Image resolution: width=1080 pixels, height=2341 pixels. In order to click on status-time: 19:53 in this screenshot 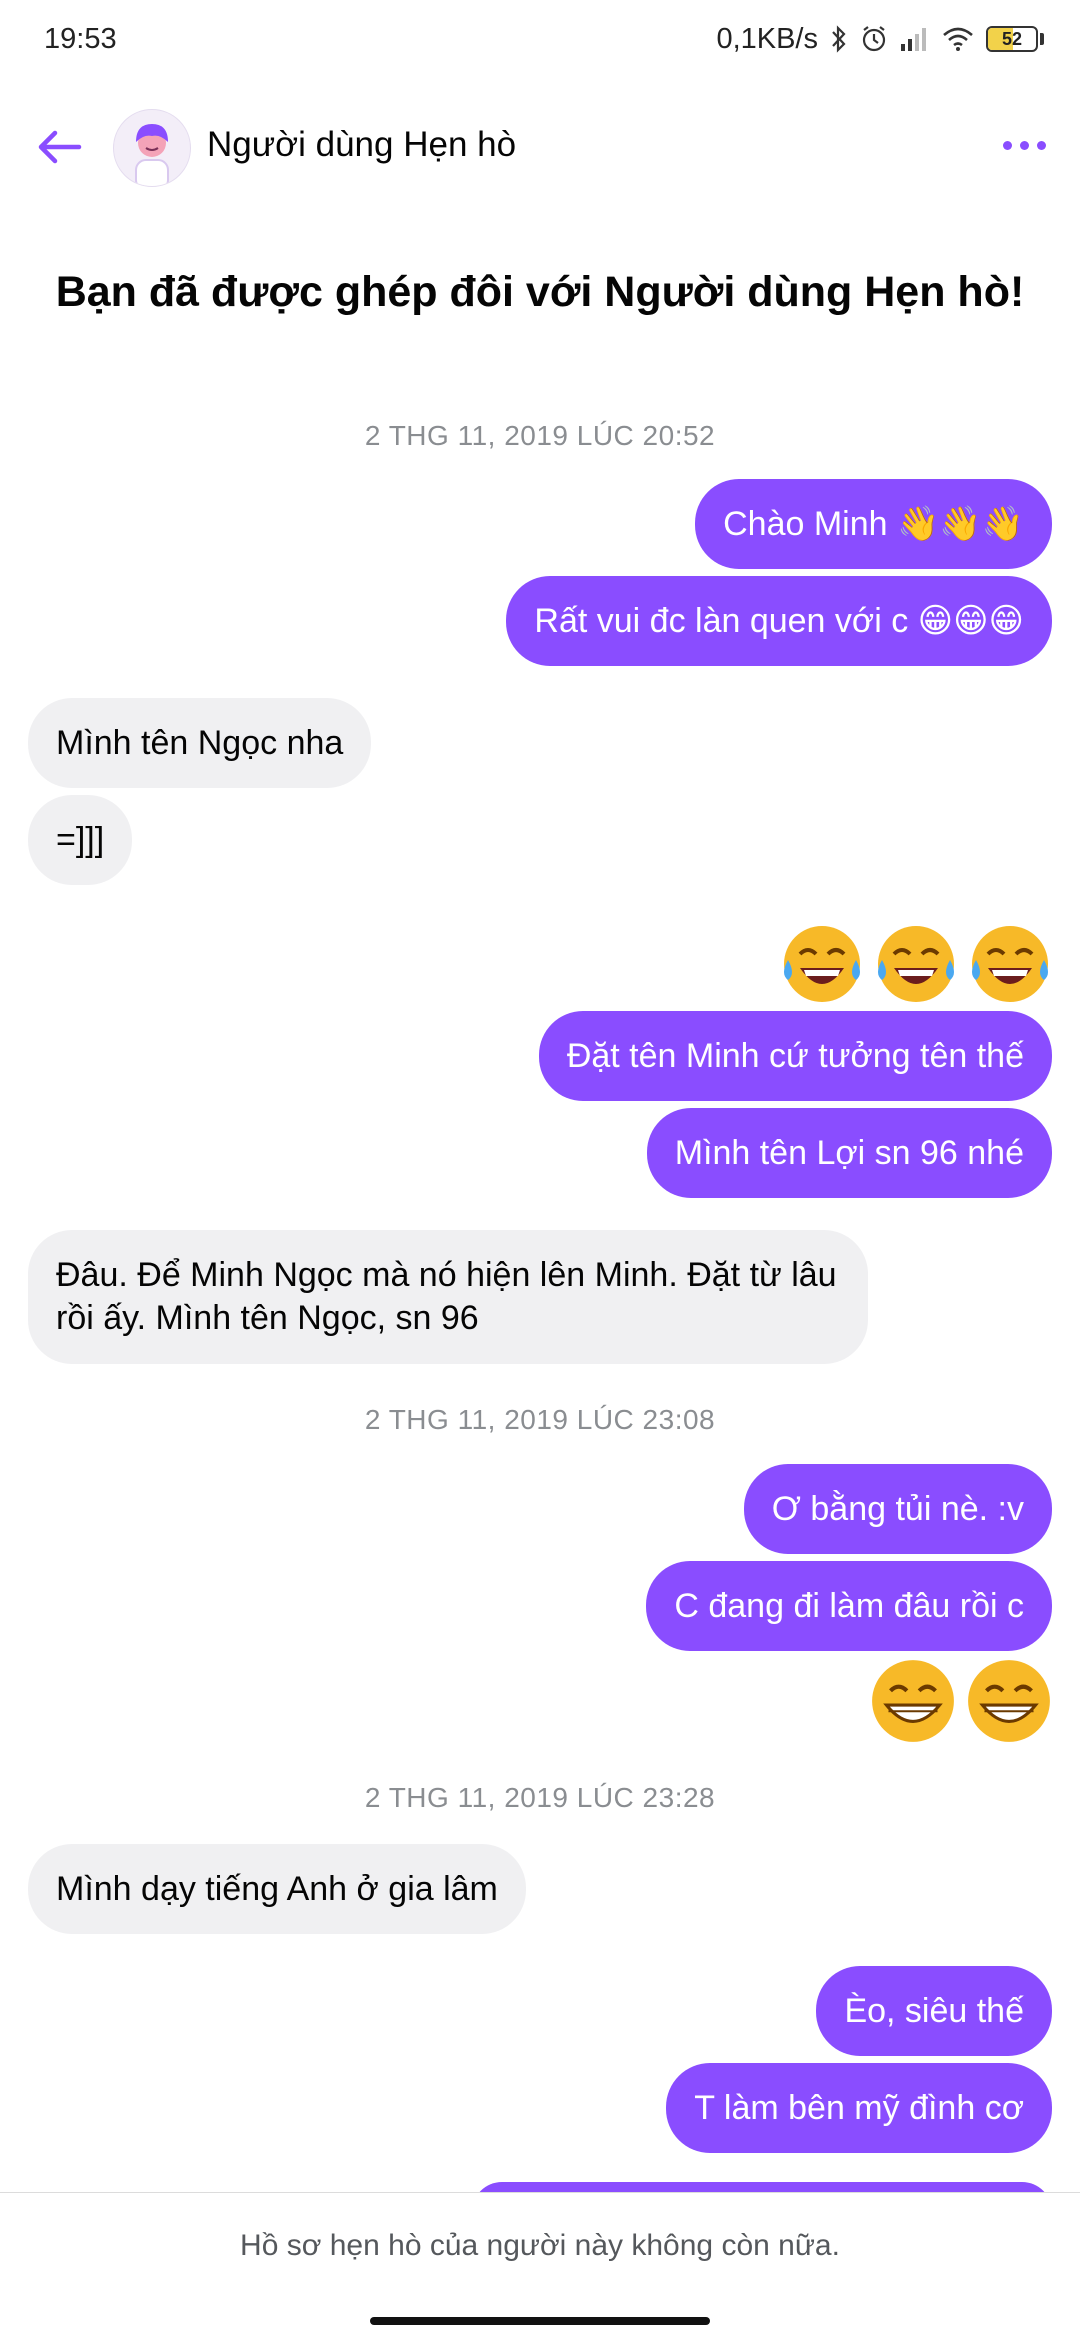, I will do `click(80, 38)`.